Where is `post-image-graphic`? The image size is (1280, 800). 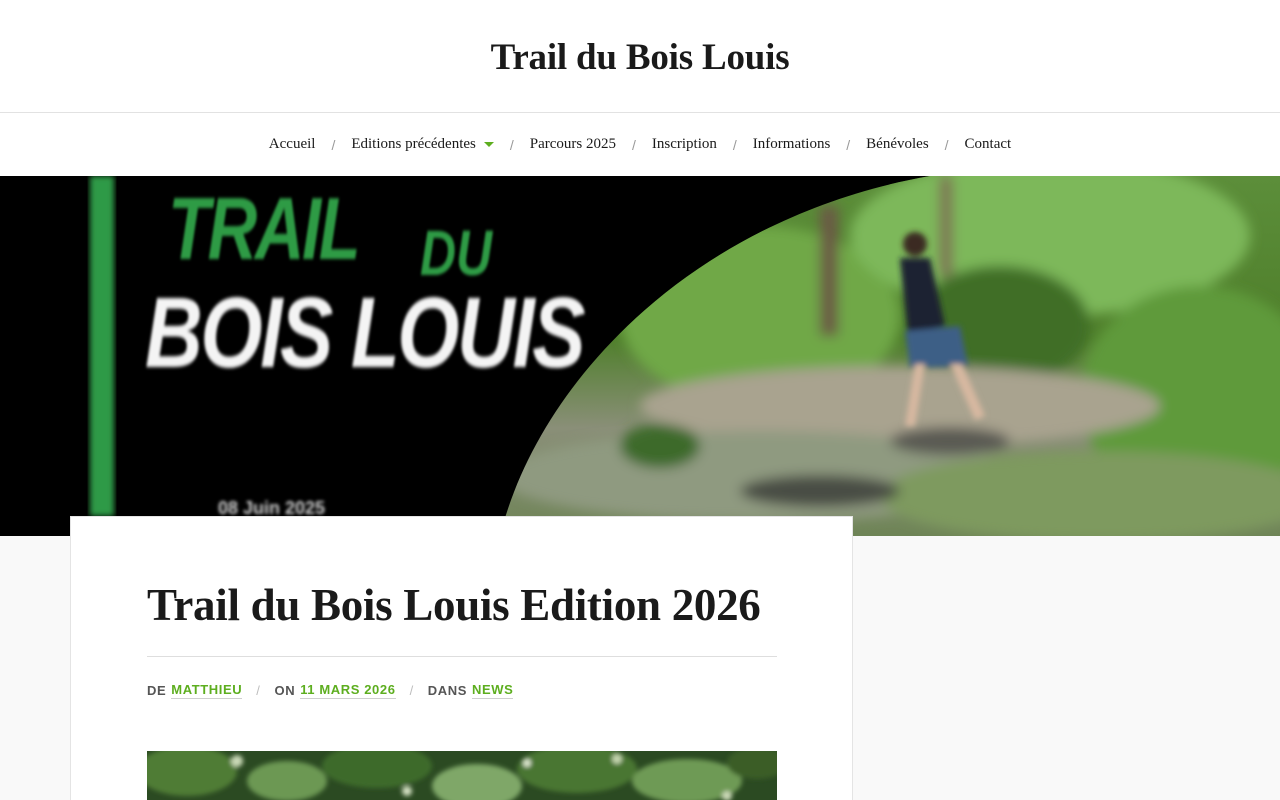
post-image-graphic is located at coordinates (462, 775).